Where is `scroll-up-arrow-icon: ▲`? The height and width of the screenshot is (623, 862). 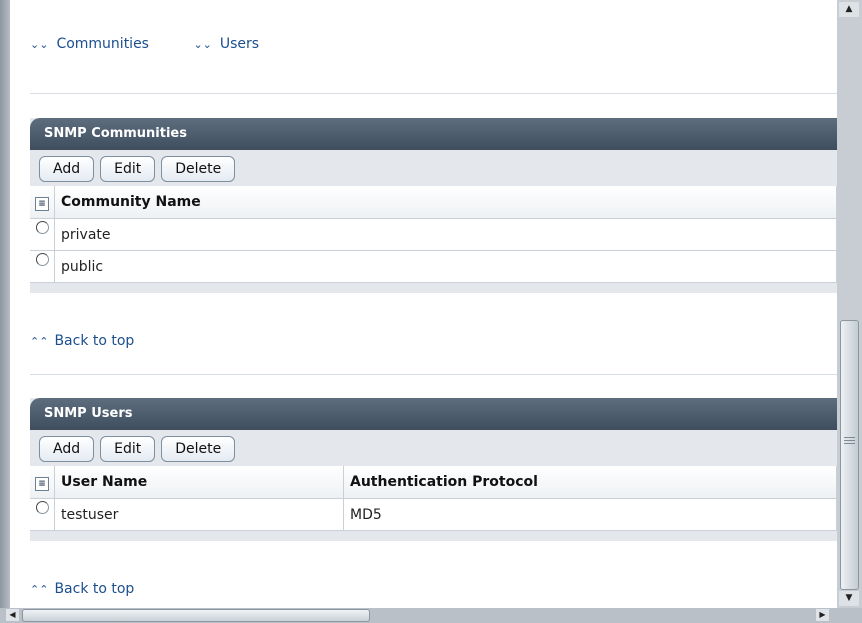
scroll-up-arrow-icon: ▲ is located at coordinates (849, 9).